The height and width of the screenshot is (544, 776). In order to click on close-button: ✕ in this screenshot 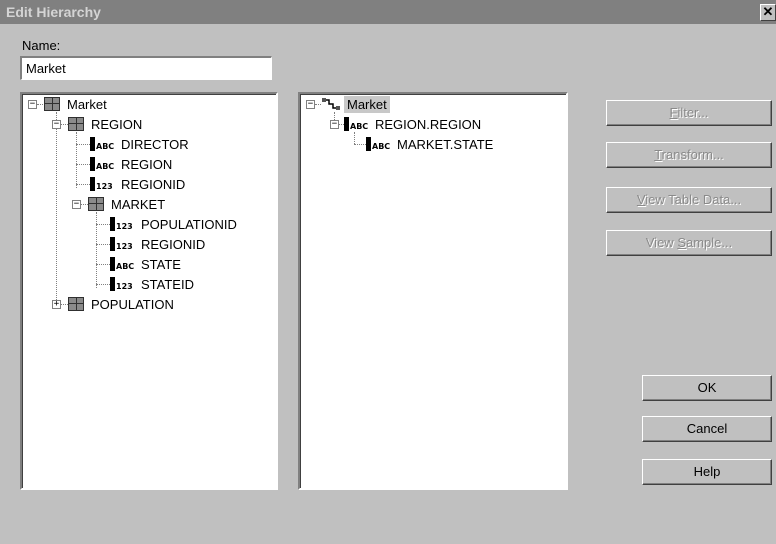, I will do `click(768, 12)`.